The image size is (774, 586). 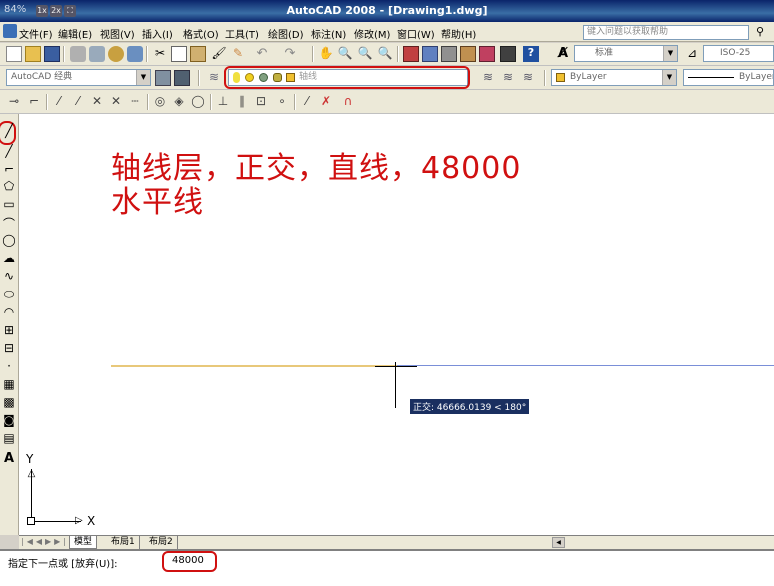 What do you see at coordinates (9, 223) in the screenshot?
I see `arc-icon: ⌒` at bounding box center [9, 223].